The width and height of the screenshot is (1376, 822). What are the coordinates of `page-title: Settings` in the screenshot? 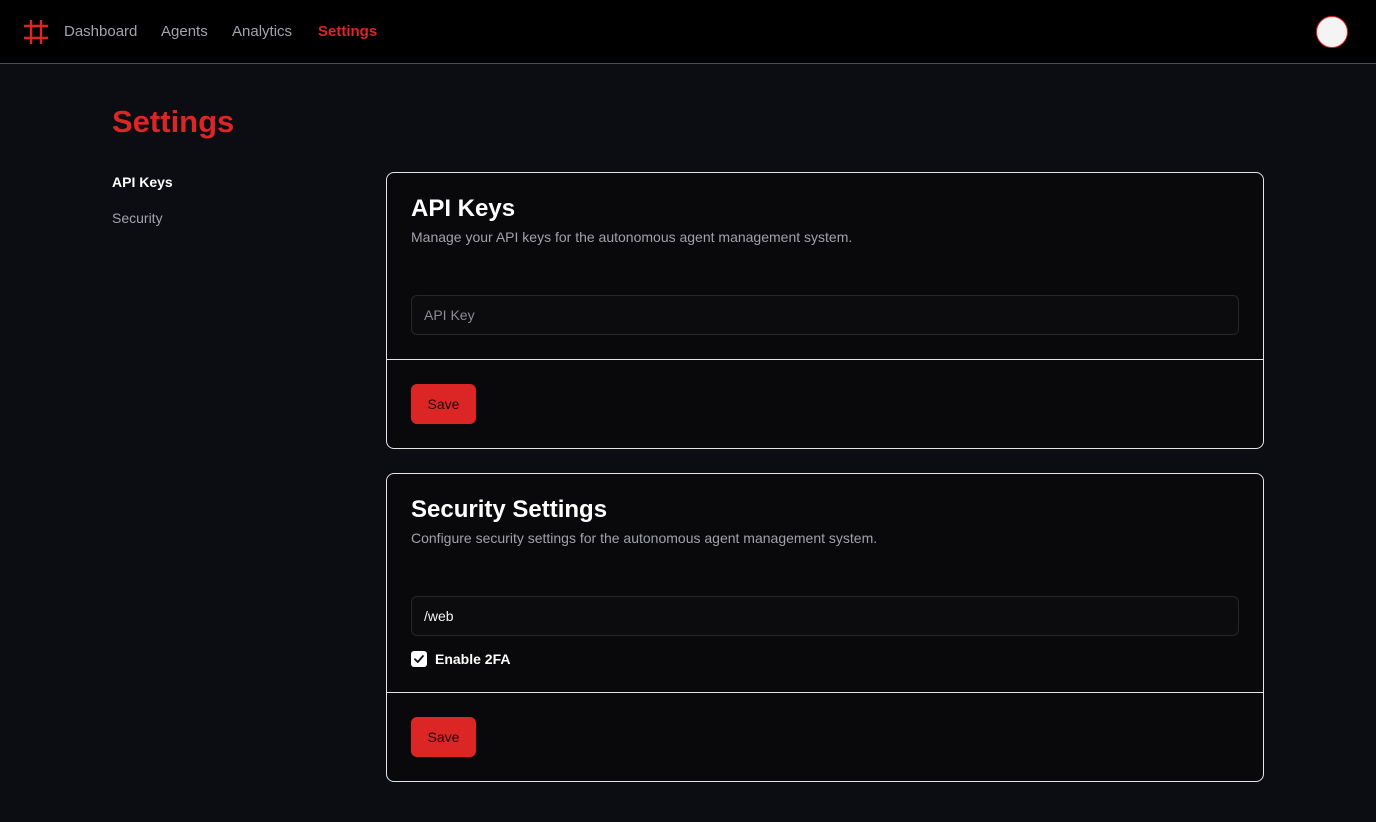 It's located at (173, 121).